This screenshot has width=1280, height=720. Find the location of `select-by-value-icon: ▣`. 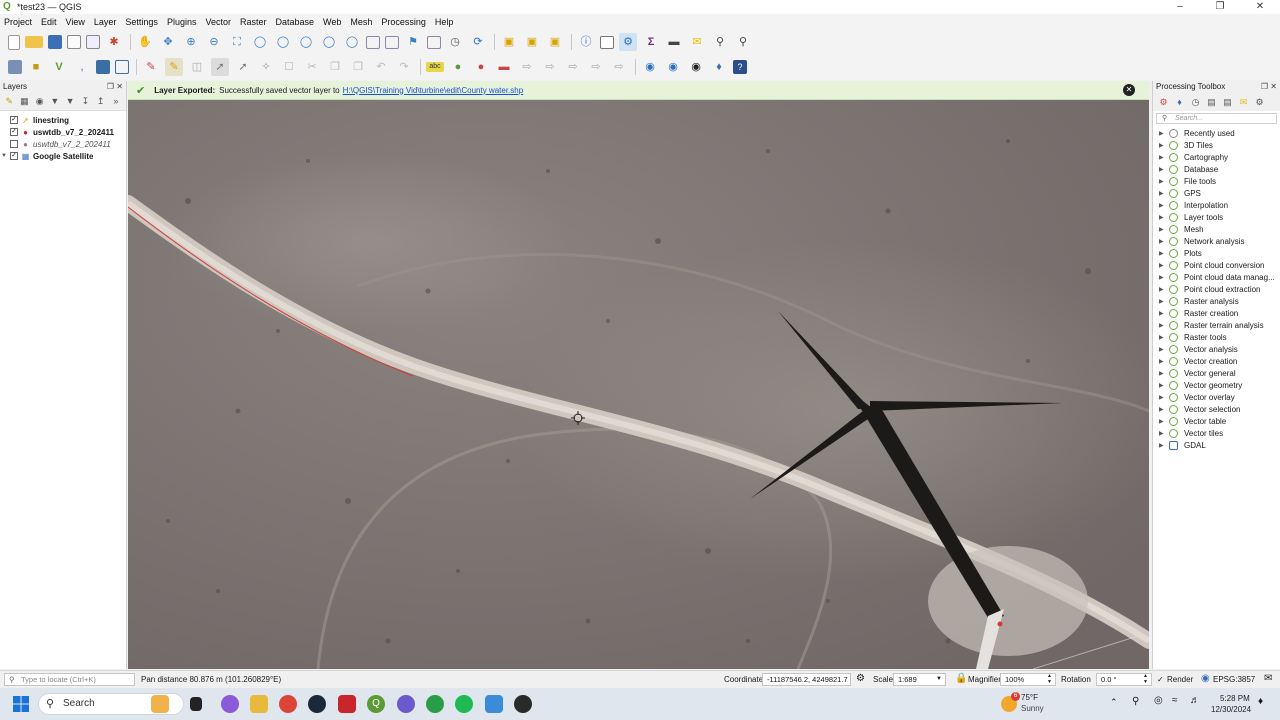

select-by-value-icon: ▣ is located at coordinates (532, 42).